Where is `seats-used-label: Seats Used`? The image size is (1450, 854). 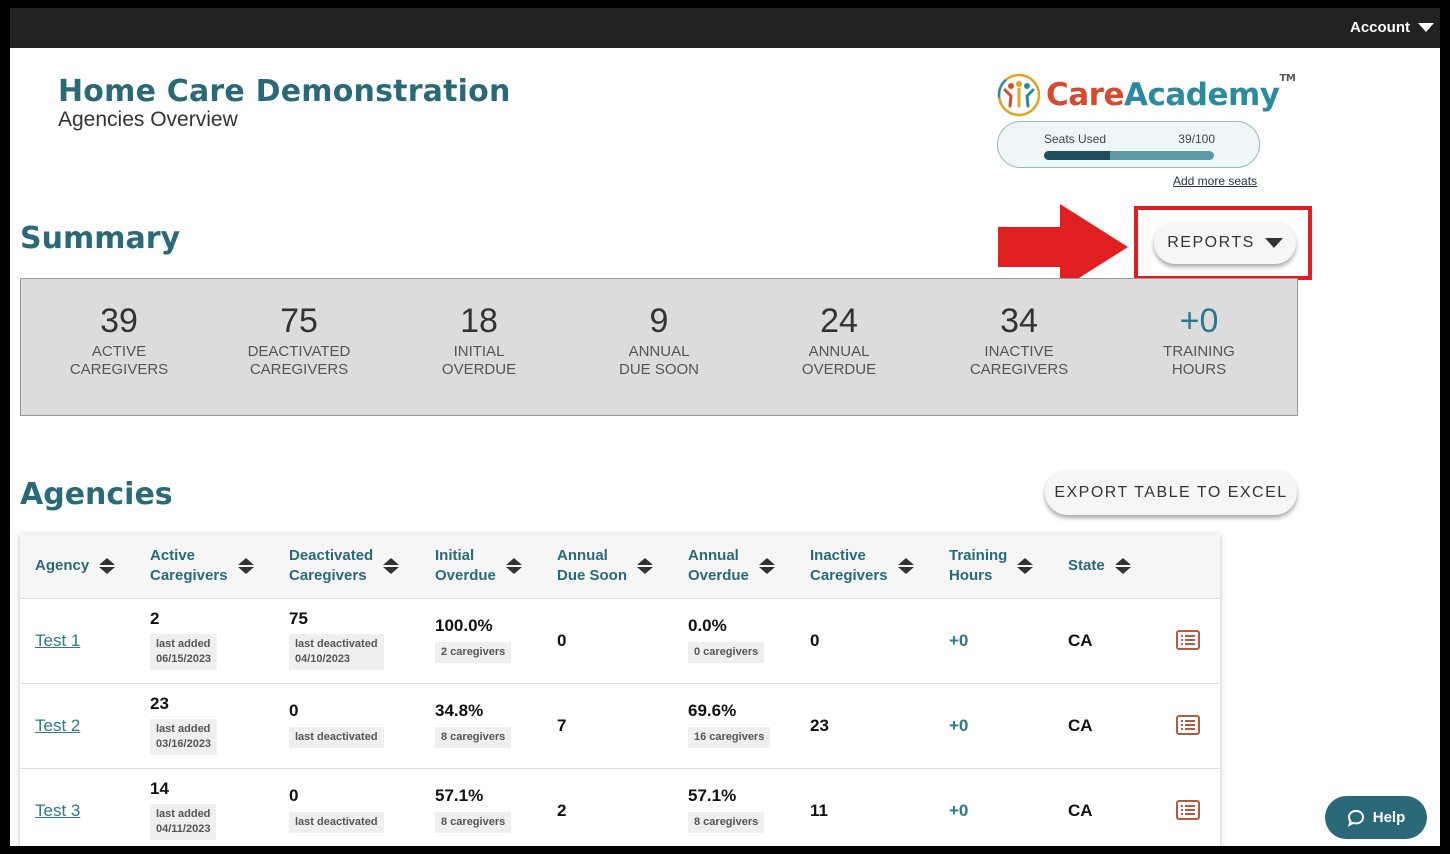 seats-used-label: Seats Used is located at coordinates (1075, 139).